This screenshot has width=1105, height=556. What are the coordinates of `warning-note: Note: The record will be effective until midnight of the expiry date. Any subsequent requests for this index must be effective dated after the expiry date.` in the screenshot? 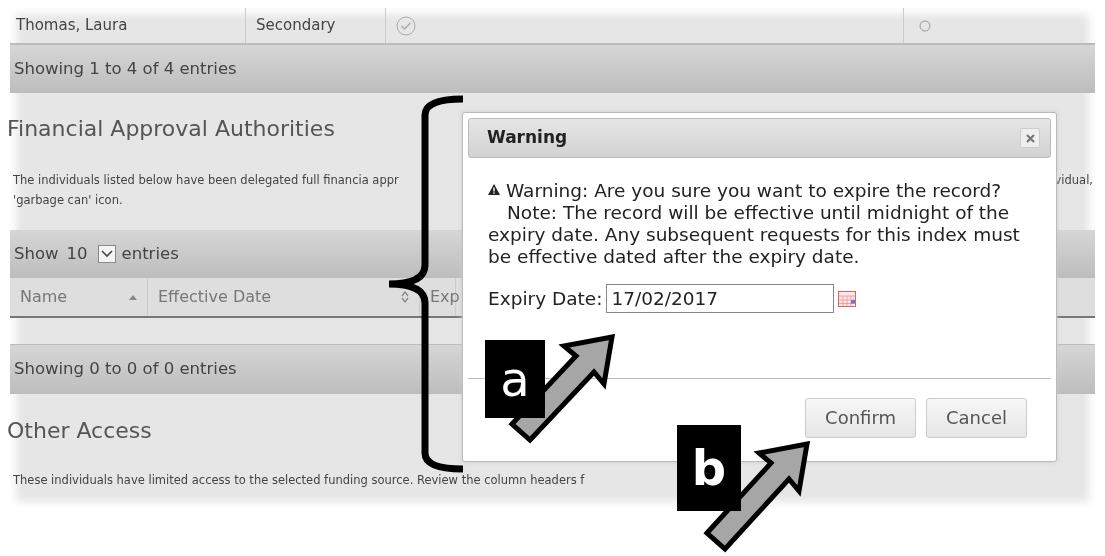 It's located at (754, 235).